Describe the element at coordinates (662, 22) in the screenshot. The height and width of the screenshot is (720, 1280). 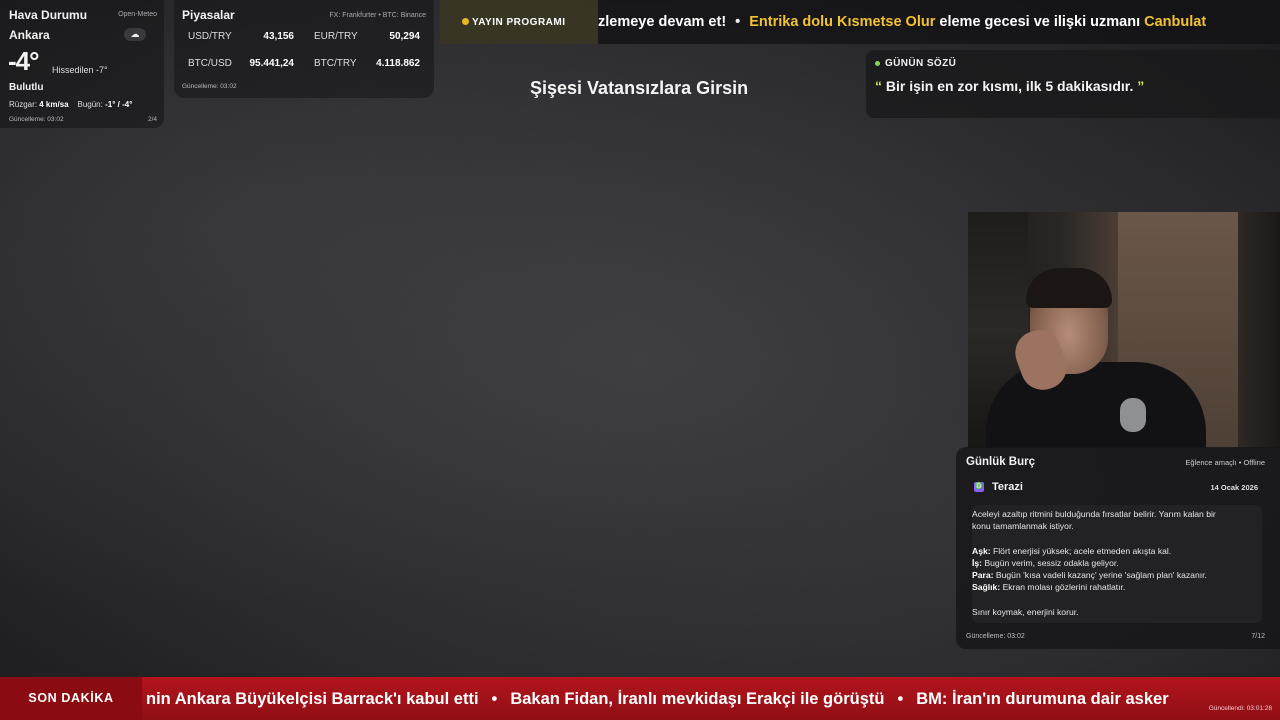
I see `ticker-segment: zlemeye devam et!` at that location.